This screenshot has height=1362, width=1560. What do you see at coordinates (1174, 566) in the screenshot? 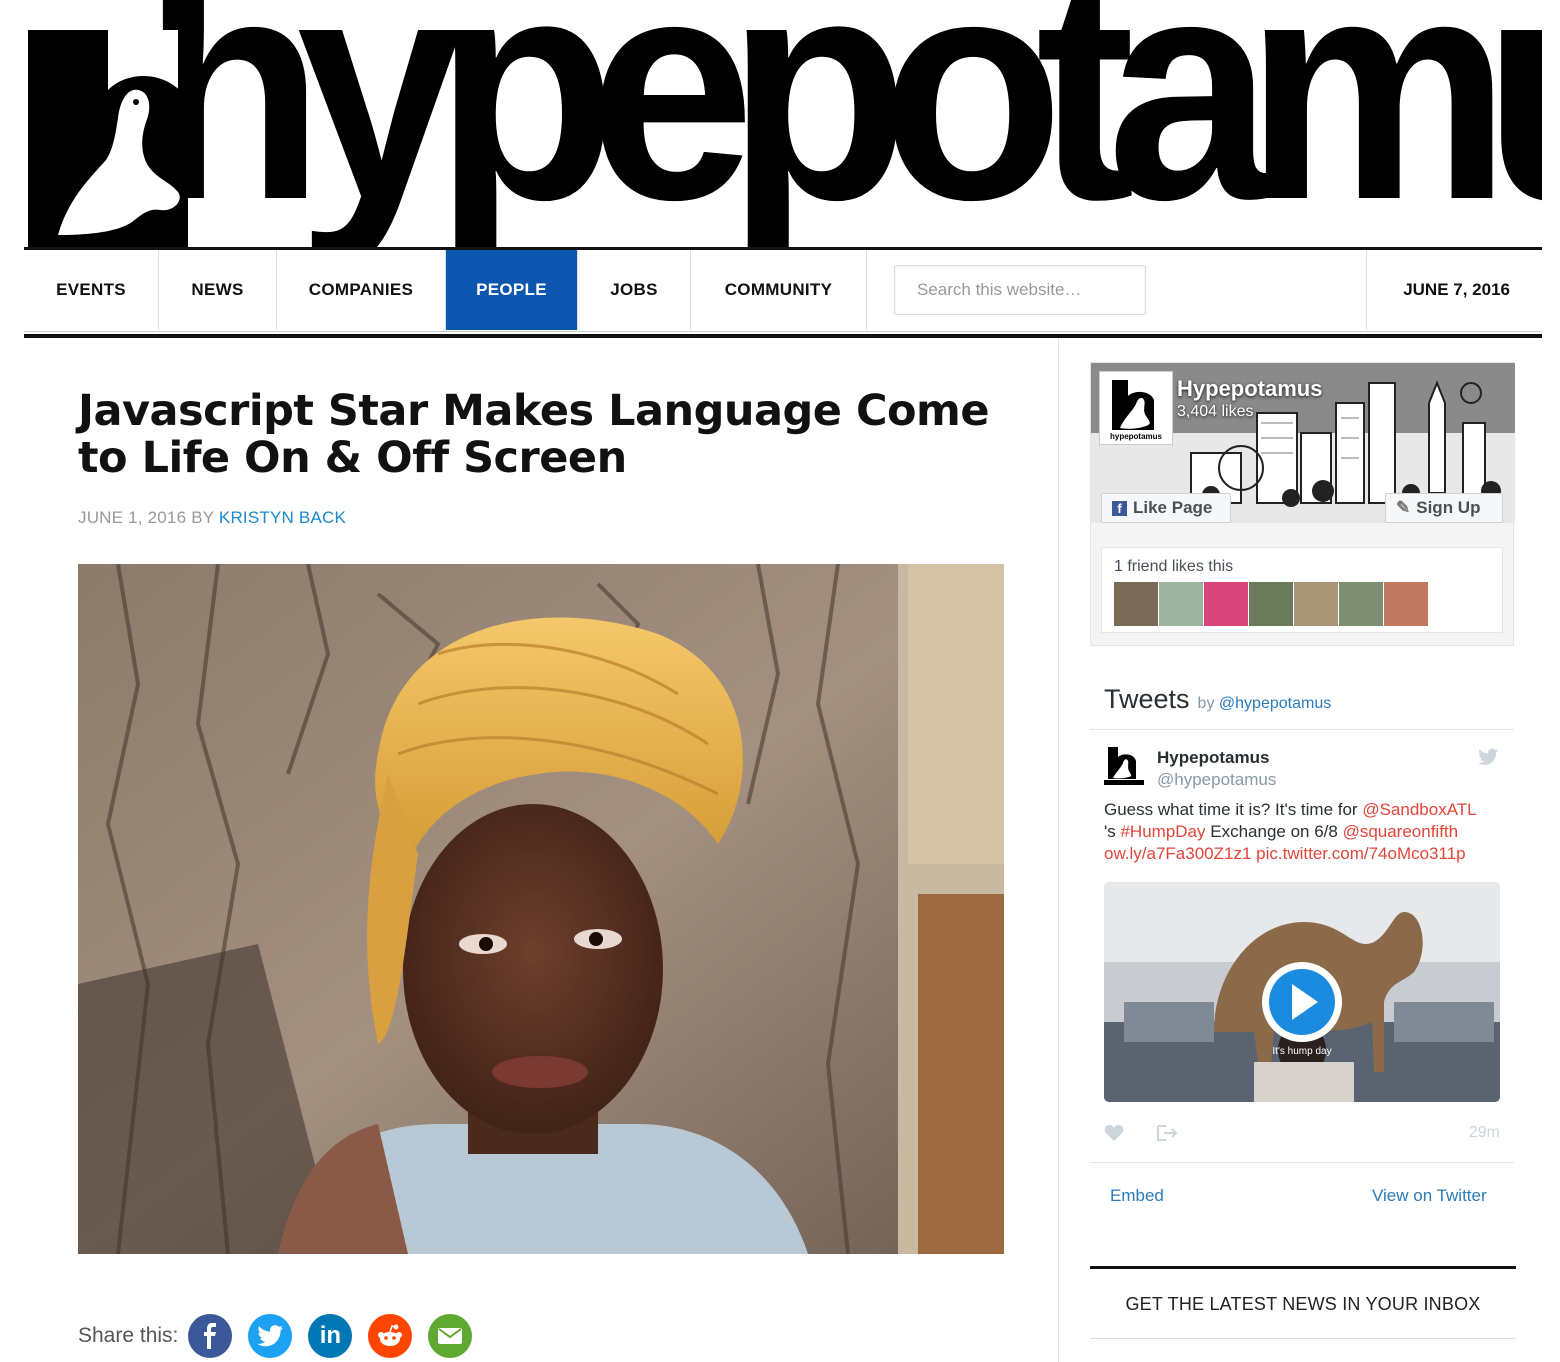
I see `friends-likes-text: 1 friend likes this` at bounding box center [1174, 566].